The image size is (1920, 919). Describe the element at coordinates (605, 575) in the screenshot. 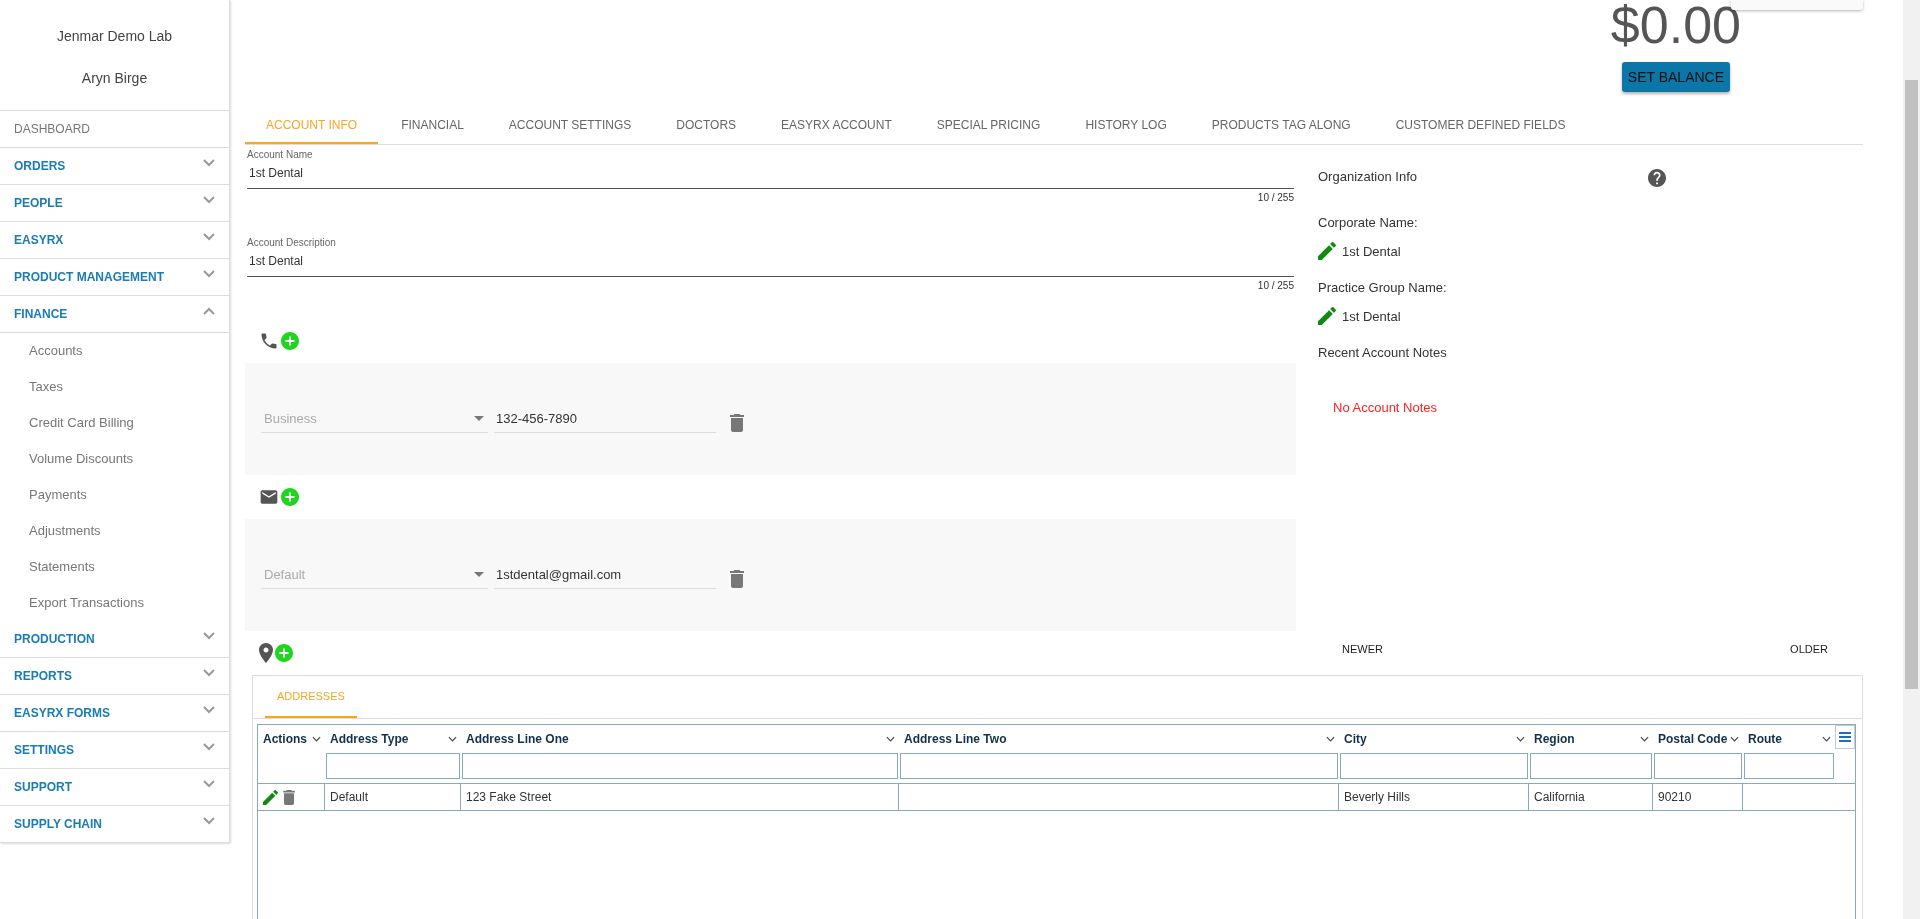

I see `contact-field: 1stdental@gmail.com` at that location.